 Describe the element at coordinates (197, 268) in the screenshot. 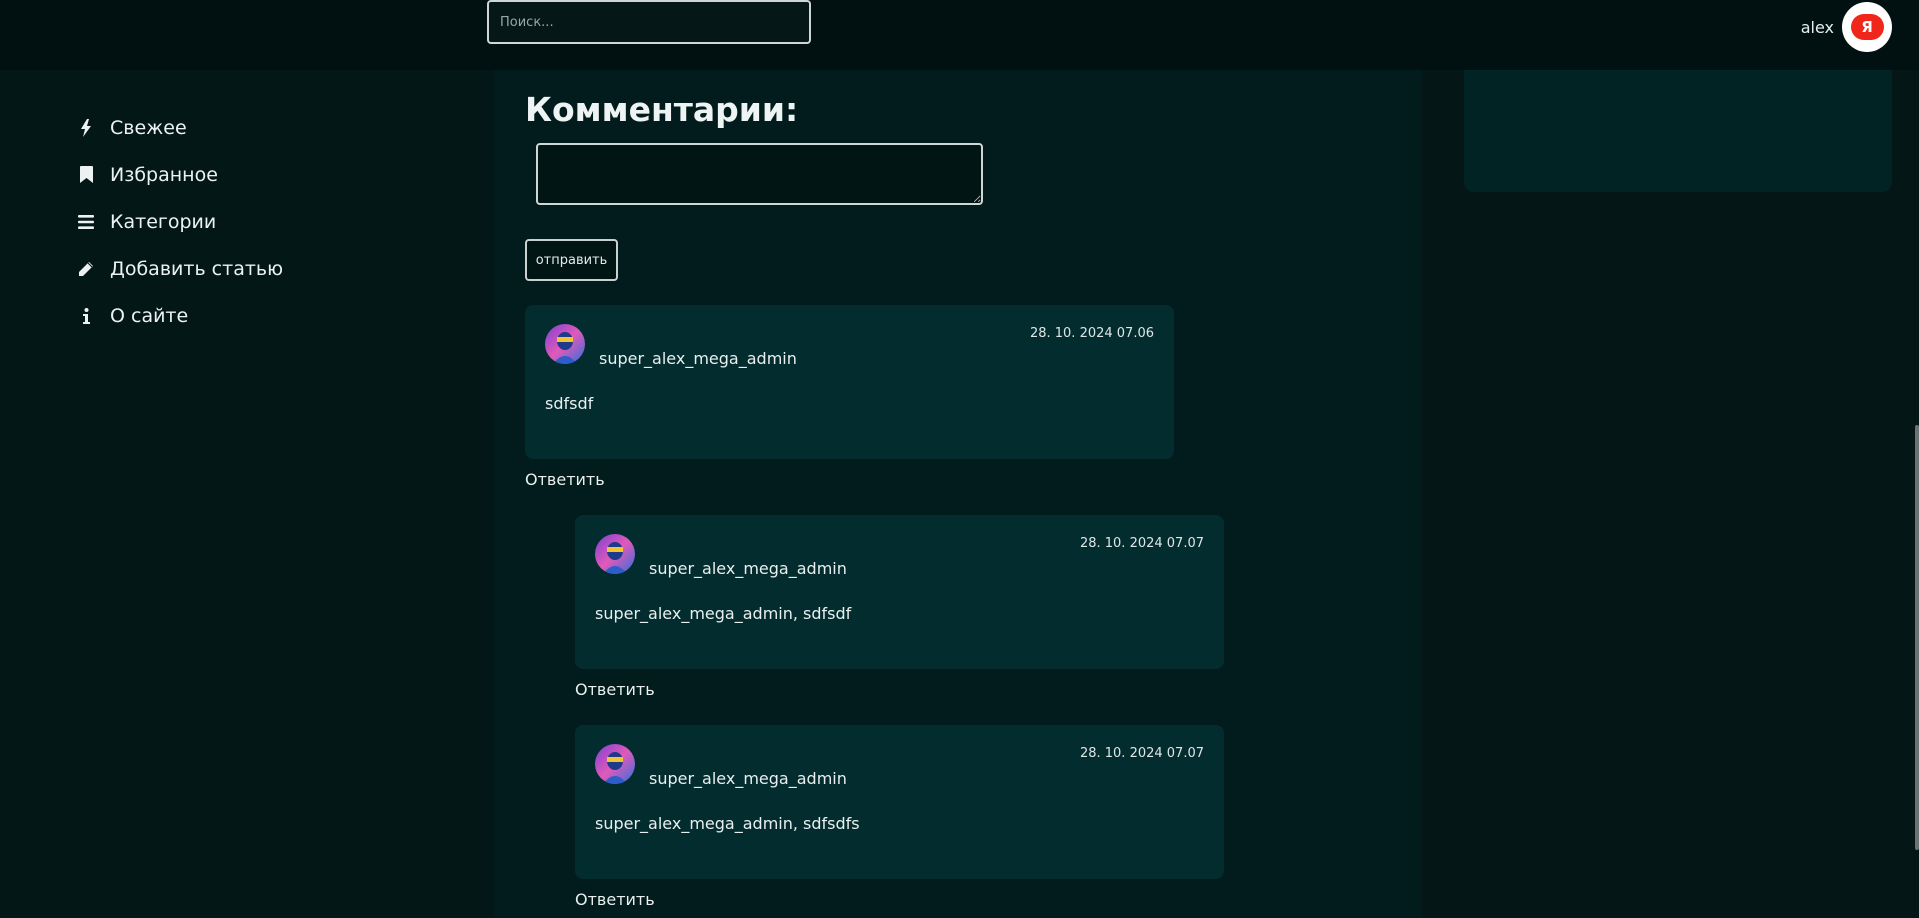

I see `sidebar-item-label: Добавить статью` at that location.